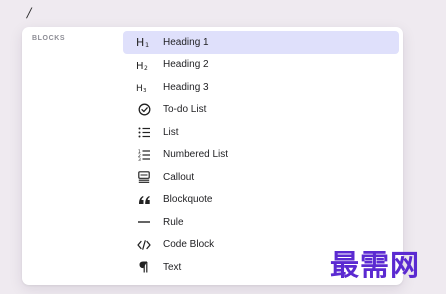 The width and height of the screenshot is (446, 294). What do you see at coordinates (375, 265) in the screenshot?
I see `watermark-text: 最需网` at bounding box center [375, 265].